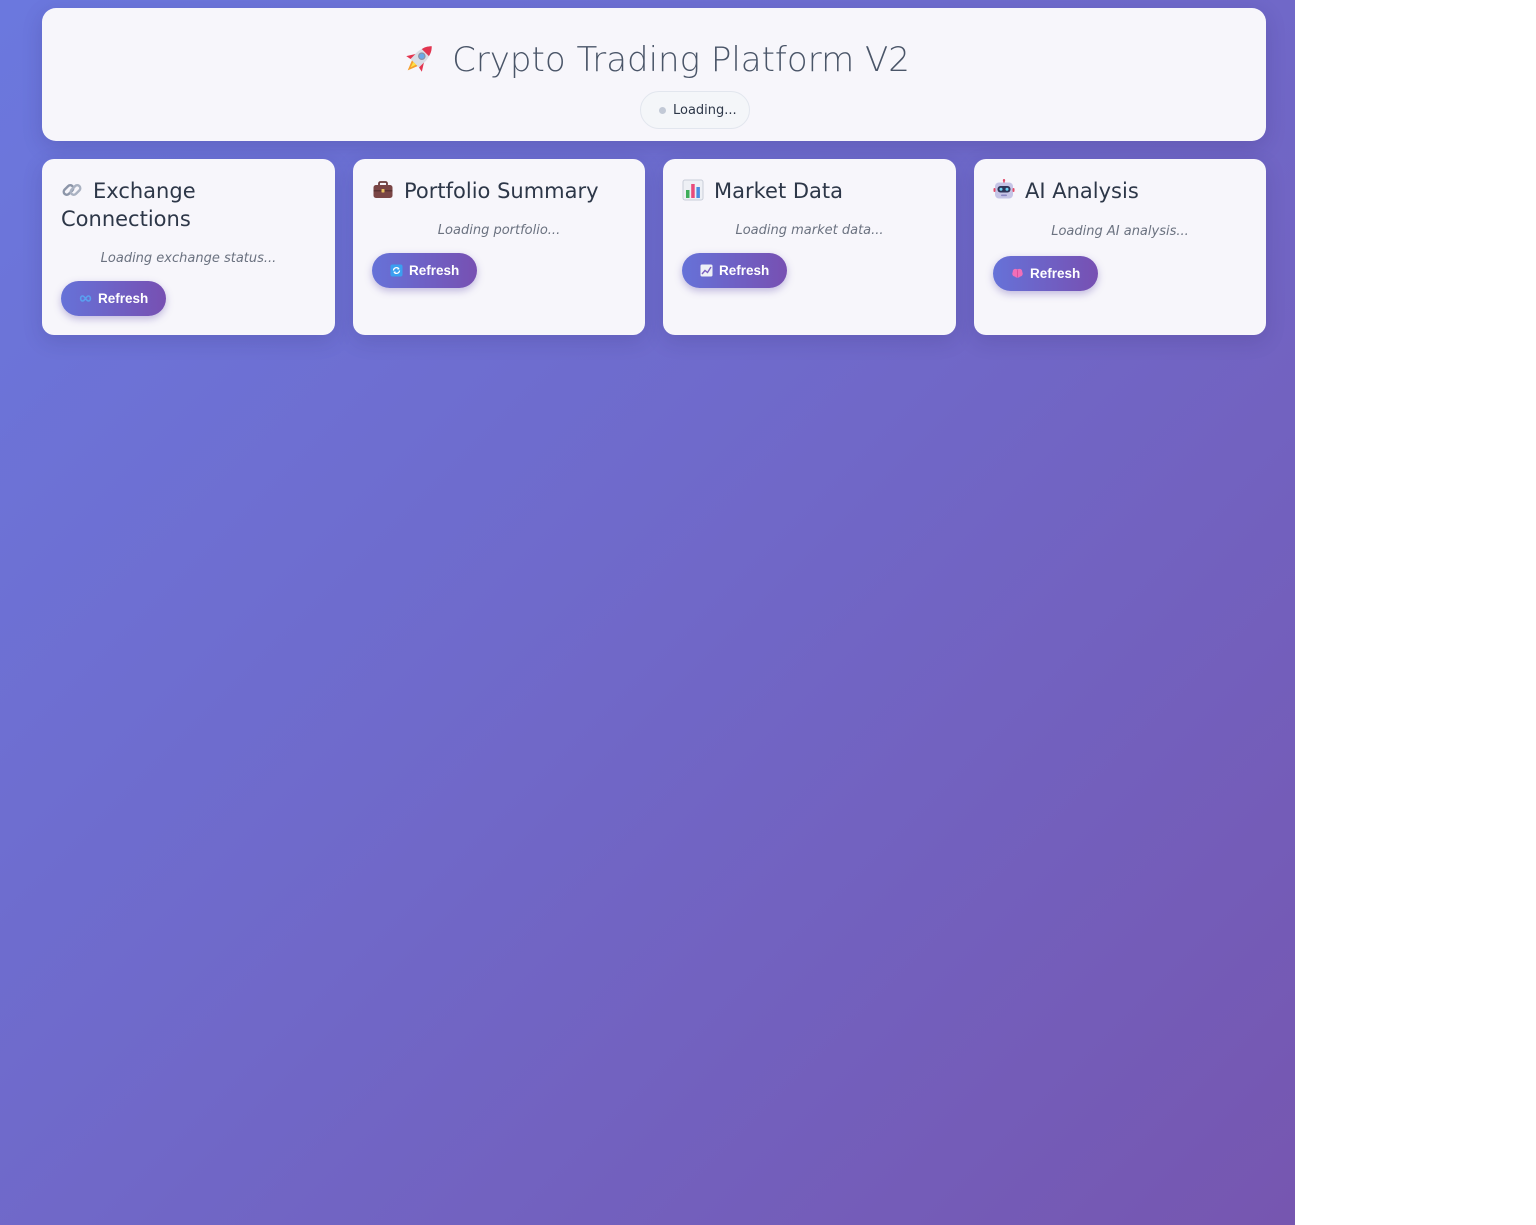 Image resolution: width=1536 pixels, height=1225 pixels. Describe the element at coordinates (1082, 191) in the screenshot. I see `card-title-text: AI Analysis` at that location.